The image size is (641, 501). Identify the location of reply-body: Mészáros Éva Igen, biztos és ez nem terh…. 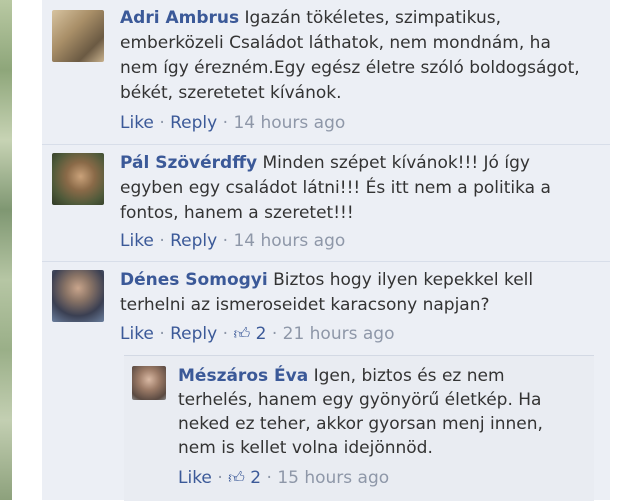
(378, 412).